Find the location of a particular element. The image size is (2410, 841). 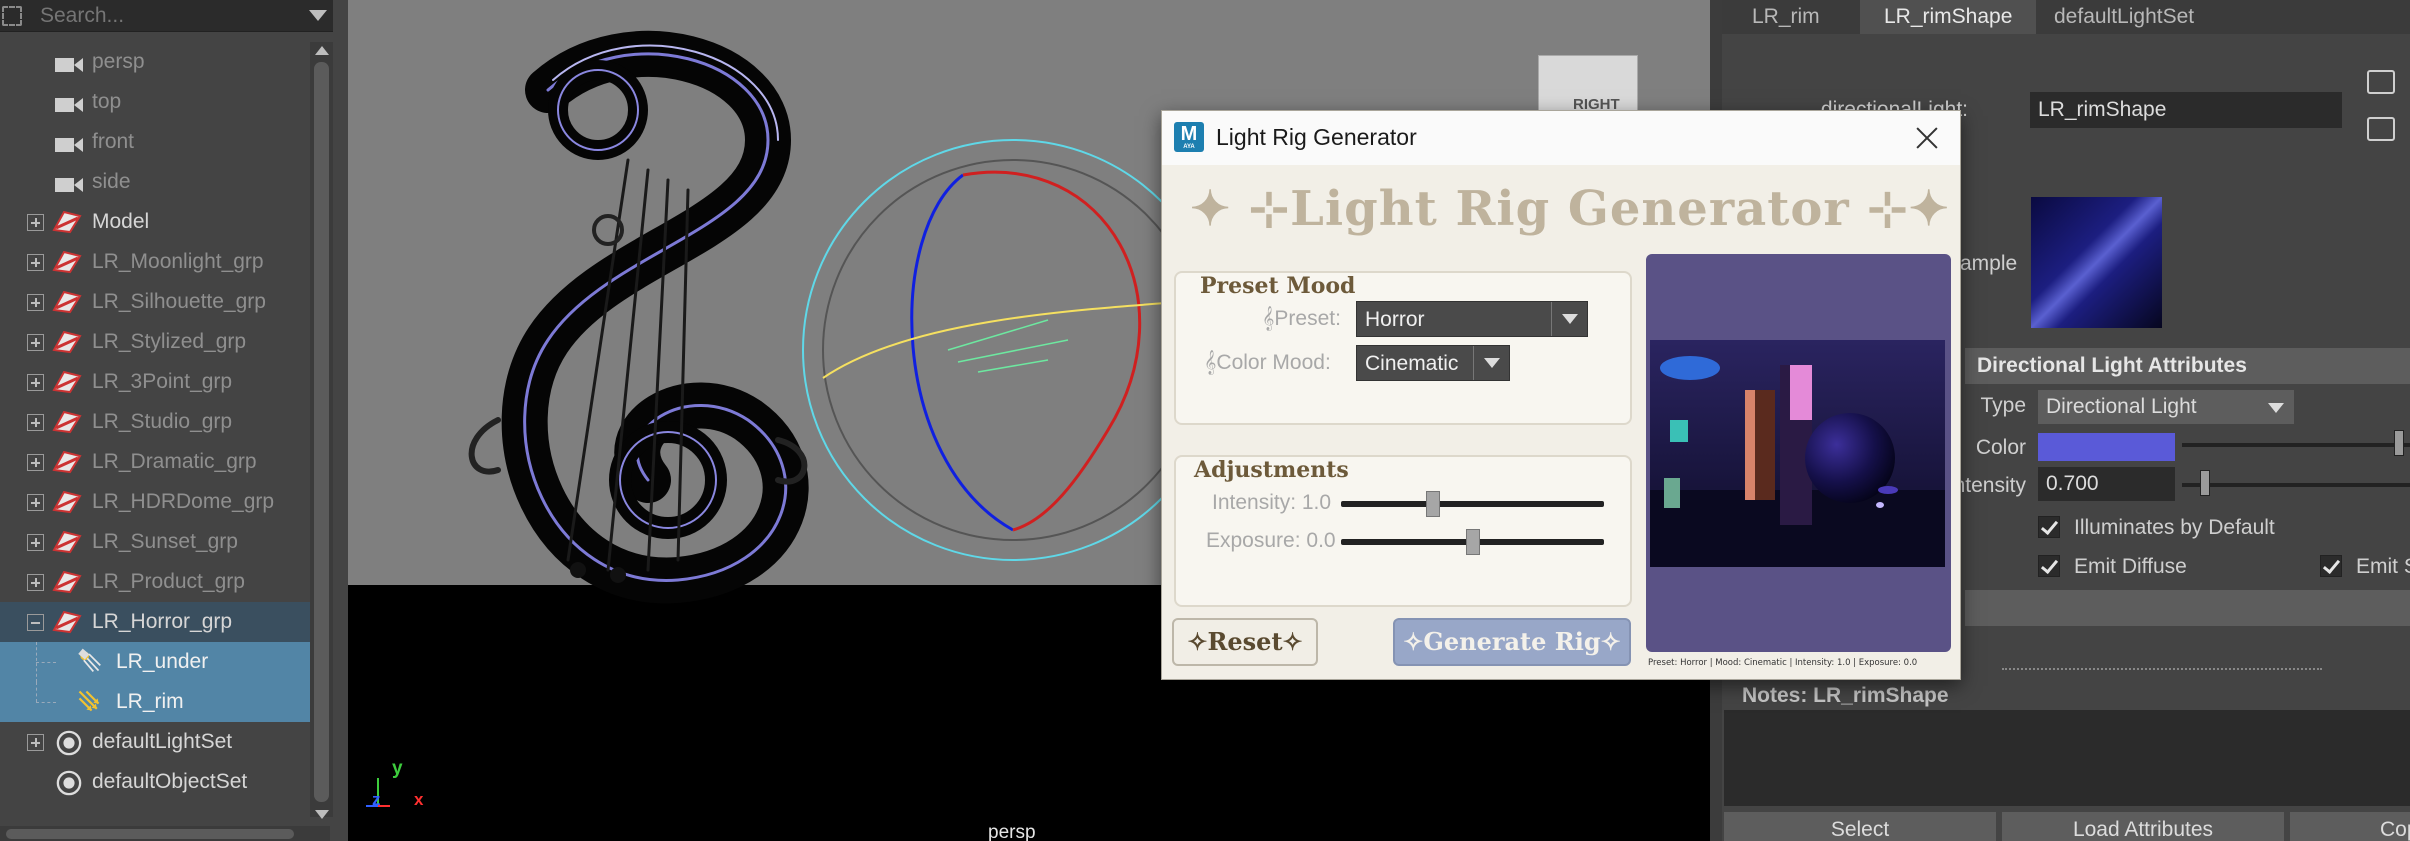

color-mood-label: 𝄞Color Mood: is located at coordinates (1267, 362).